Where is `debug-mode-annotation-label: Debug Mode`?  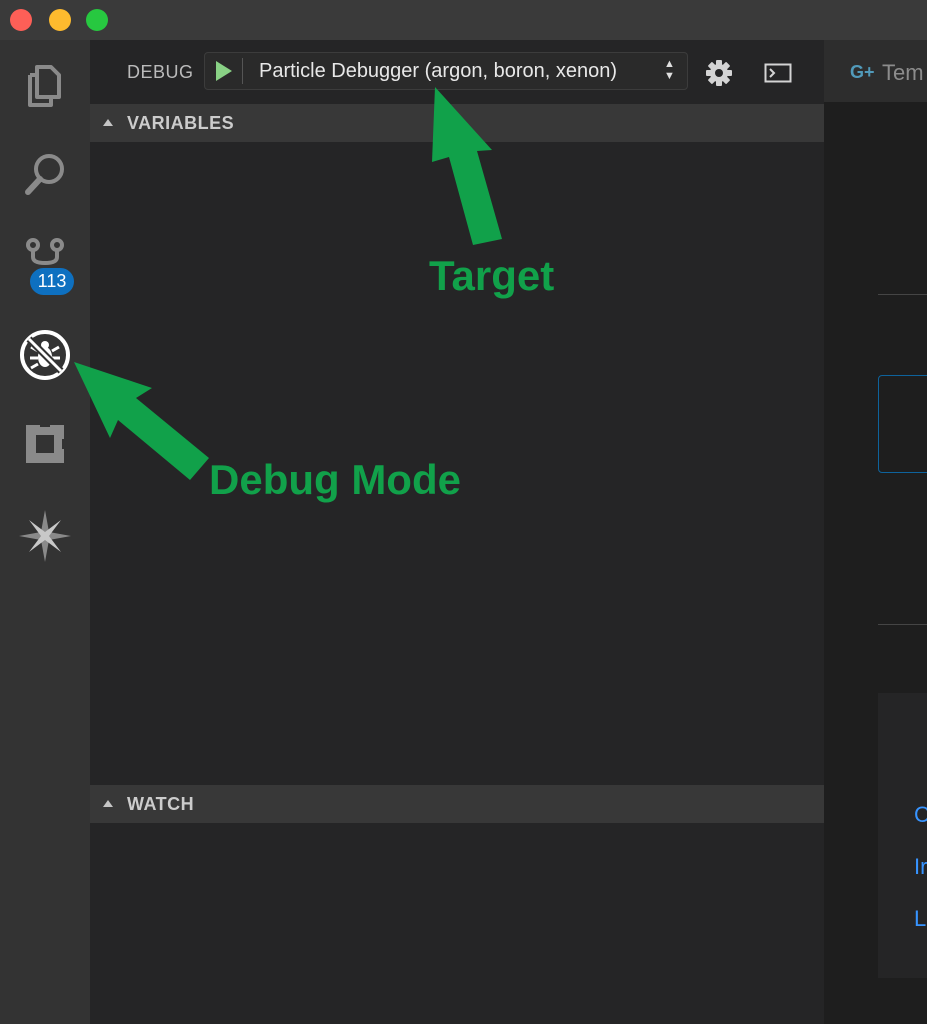 debug-mode-annotation-label: Debug Mode is located at coordinates (335, 479).